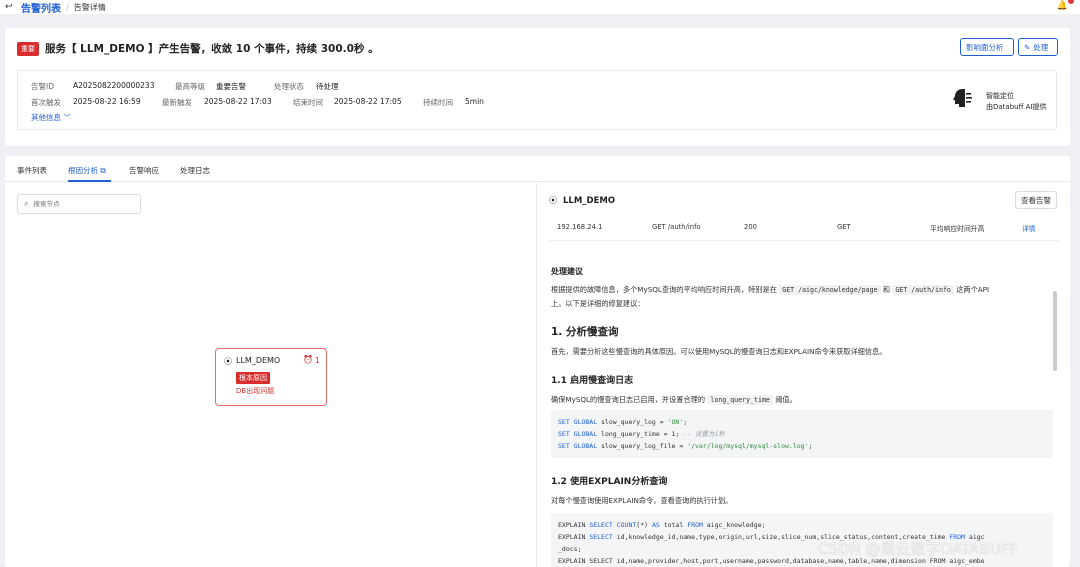  I want to click on end-time-label: 结束时间, so click(308, 102).